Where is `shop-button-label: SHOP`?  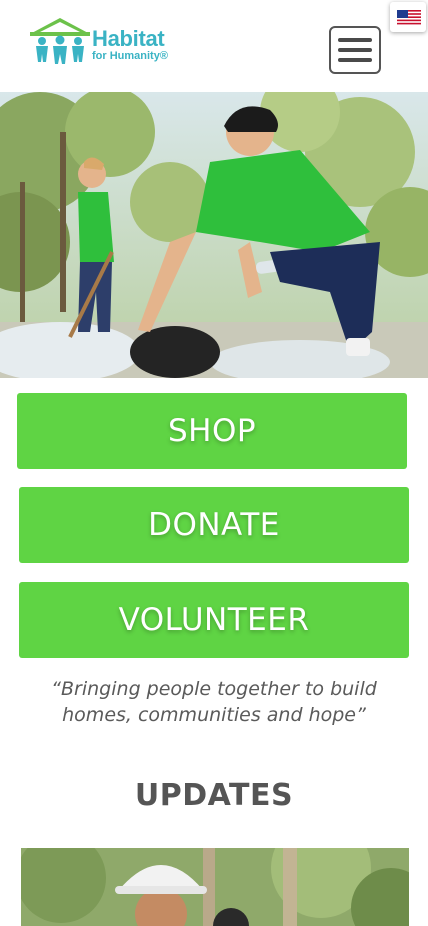 shop-button-label: SHOP is located at coordinates (212, 431).